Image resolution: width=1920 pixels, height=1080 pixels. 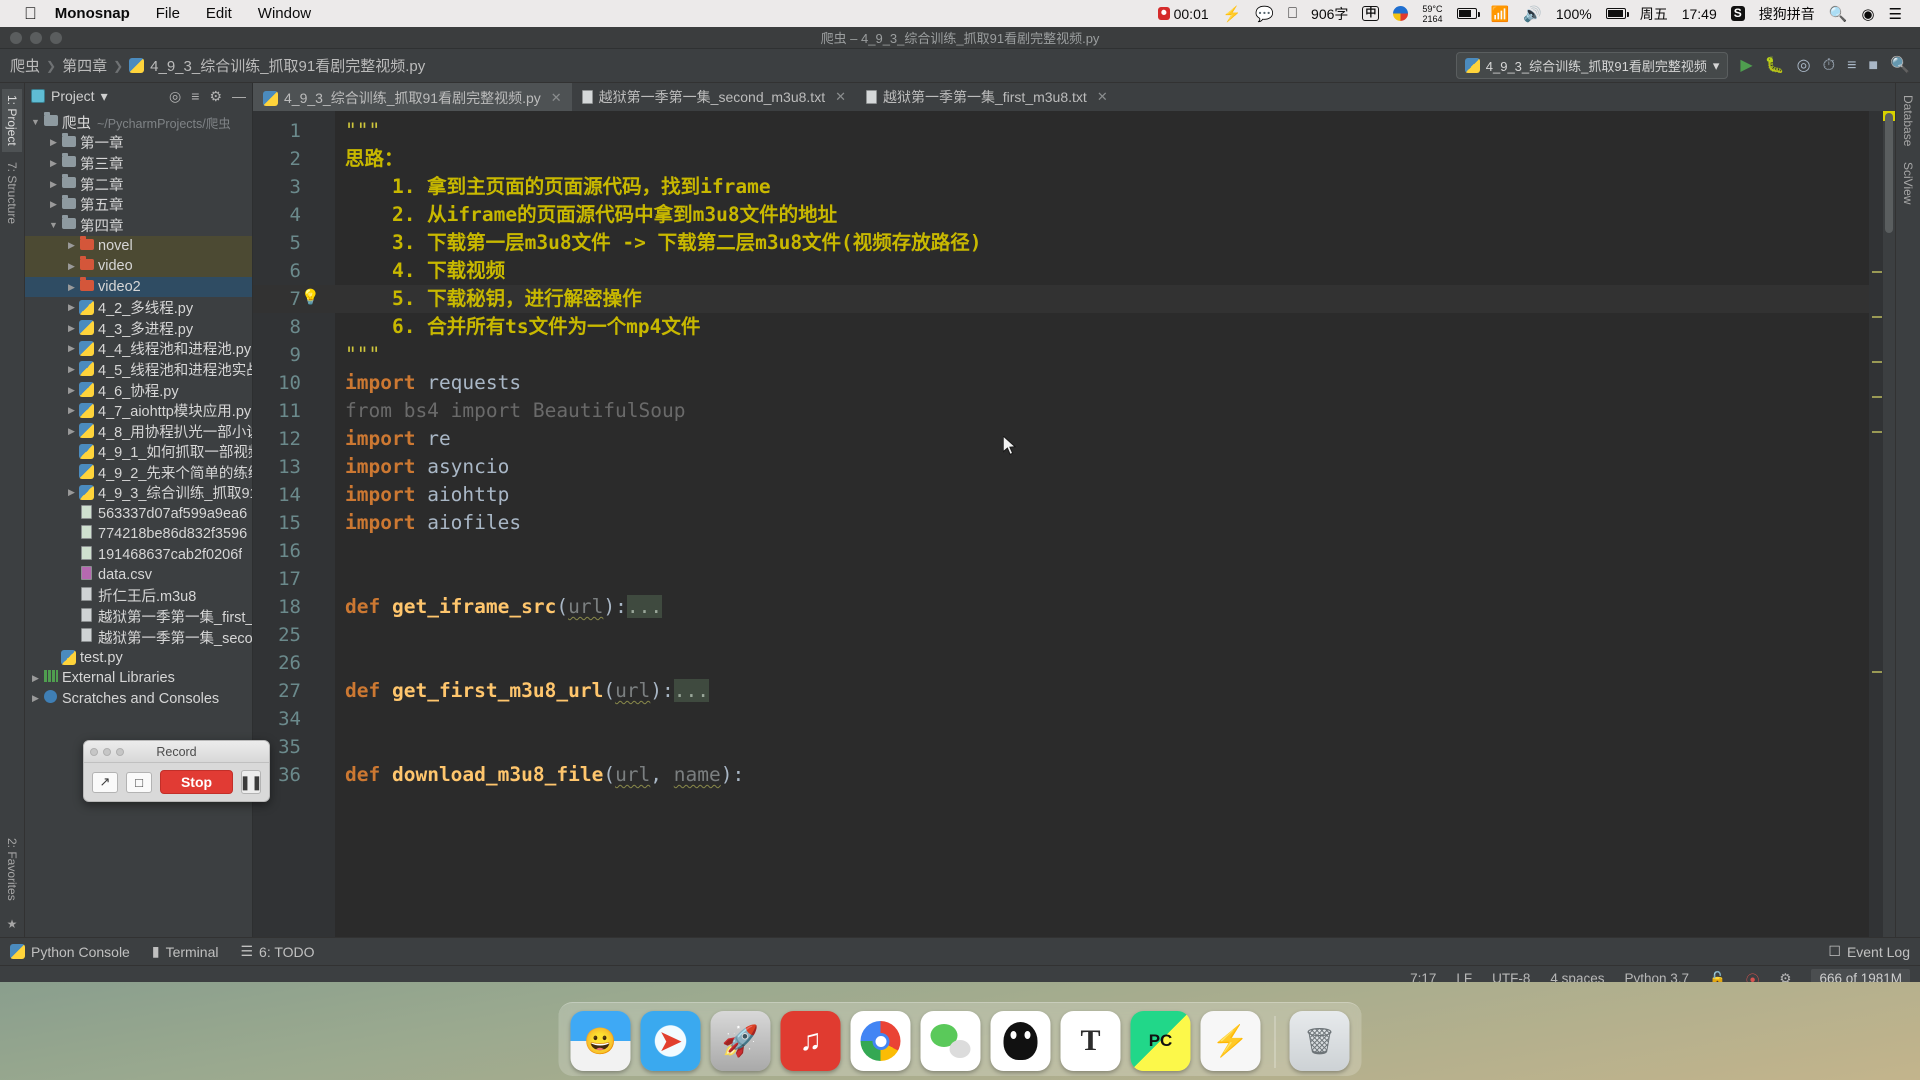 I want to click on menu-item-file: File, so click(x=168, y=13).